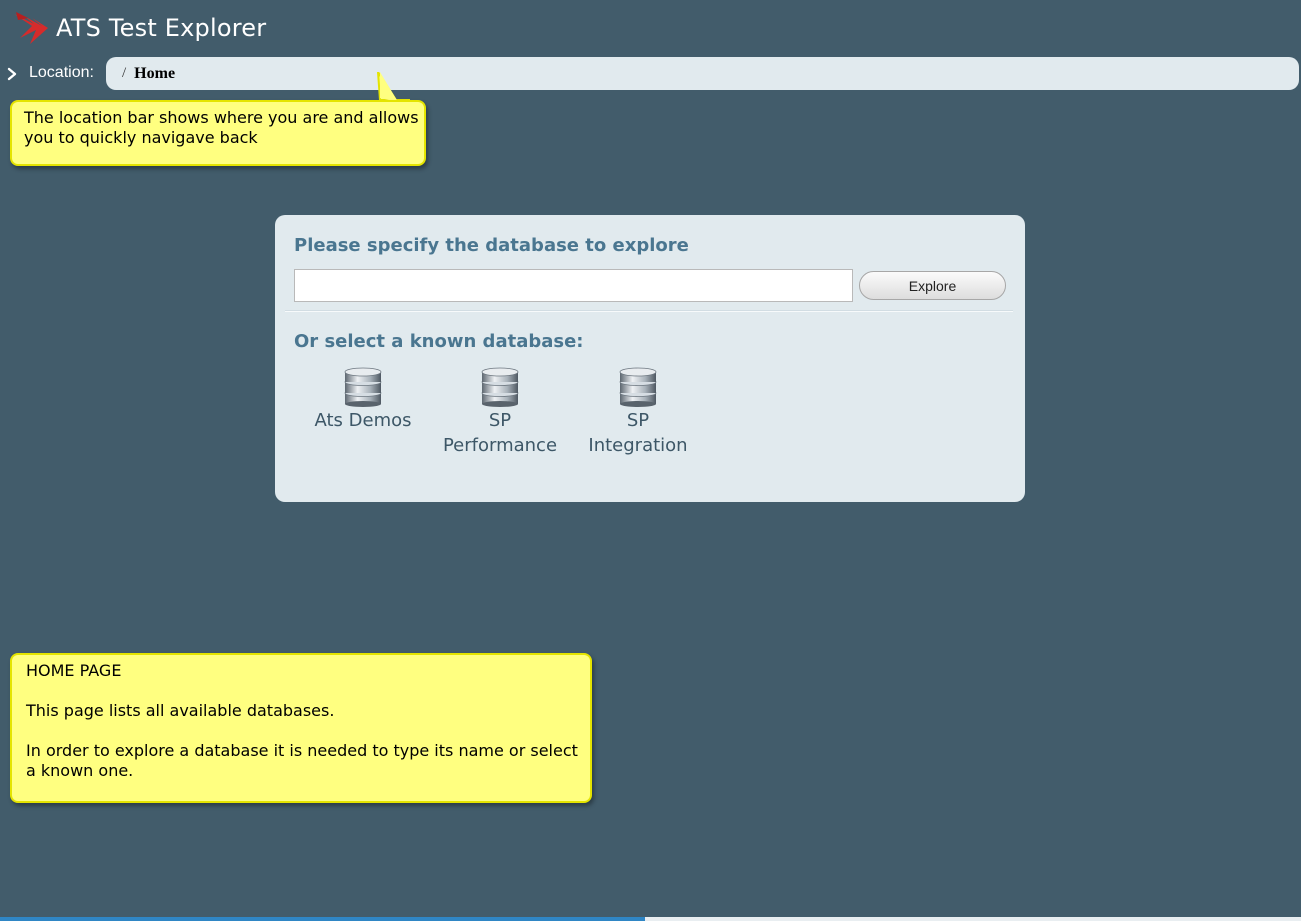 The width and height of the screenshot is (1301, 921). Describe the element at coordinates (702, 73) in the screenshot. I see `location-bar: / Home` at that location.